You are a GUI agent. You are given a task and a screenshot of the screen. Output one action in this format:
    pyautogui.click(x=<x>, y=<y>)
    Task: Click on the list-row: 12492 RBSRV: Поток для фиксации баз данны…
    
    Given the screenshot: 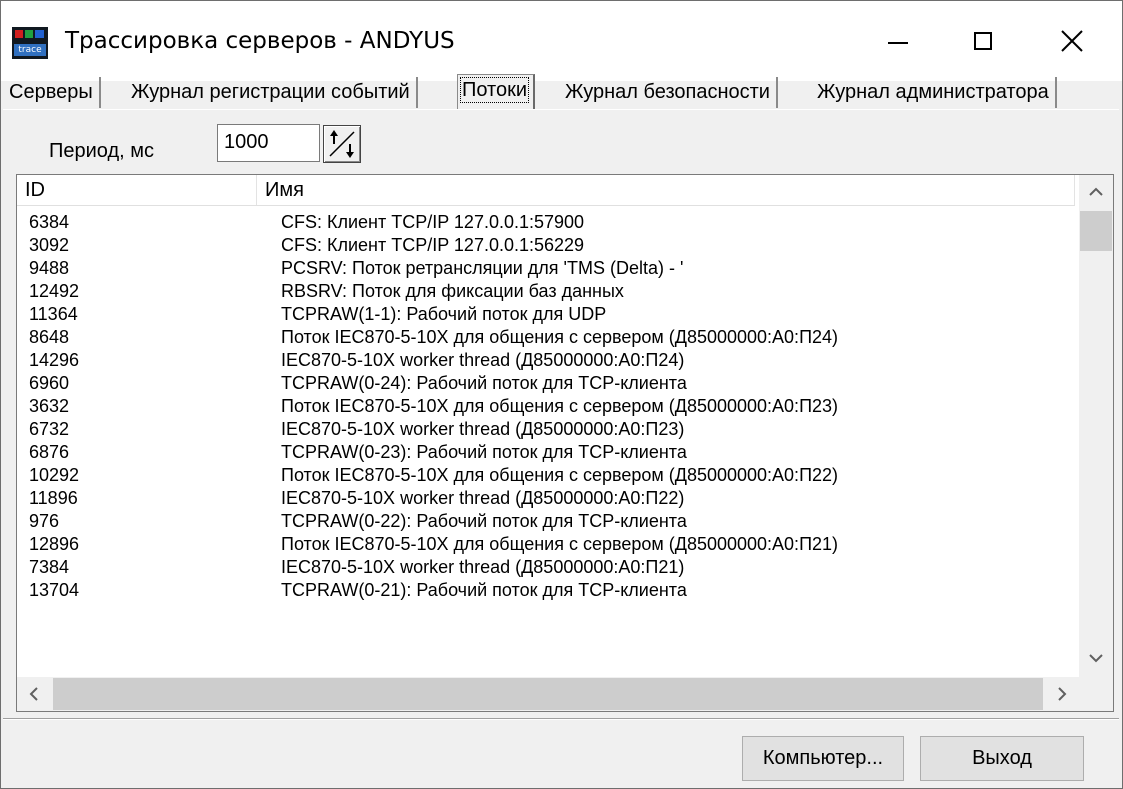 What is the action you would take?
    pyautogui.click(x=547, y=291)
    